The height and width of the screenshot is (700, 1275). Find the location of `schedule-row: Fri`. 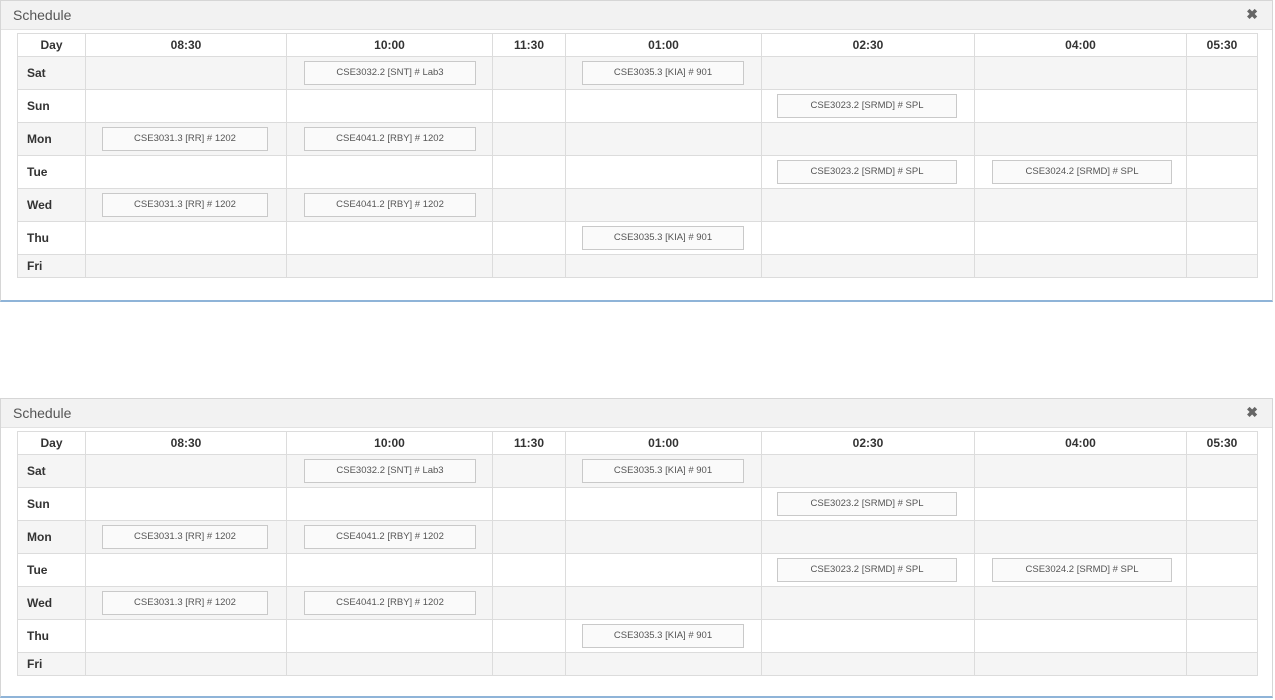

schedule-row: Fri is located at coordinates (637, 266).